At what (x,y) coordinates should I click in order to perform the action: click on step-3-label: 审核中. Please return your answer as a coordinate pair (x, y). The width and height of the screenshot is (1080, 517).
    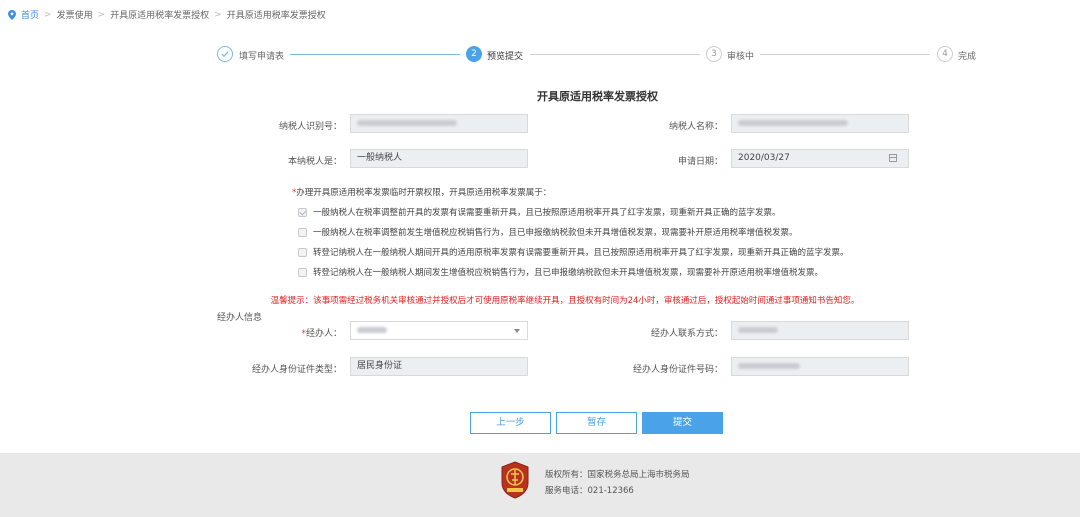
    Looking at the image, I should click on (741, 57).